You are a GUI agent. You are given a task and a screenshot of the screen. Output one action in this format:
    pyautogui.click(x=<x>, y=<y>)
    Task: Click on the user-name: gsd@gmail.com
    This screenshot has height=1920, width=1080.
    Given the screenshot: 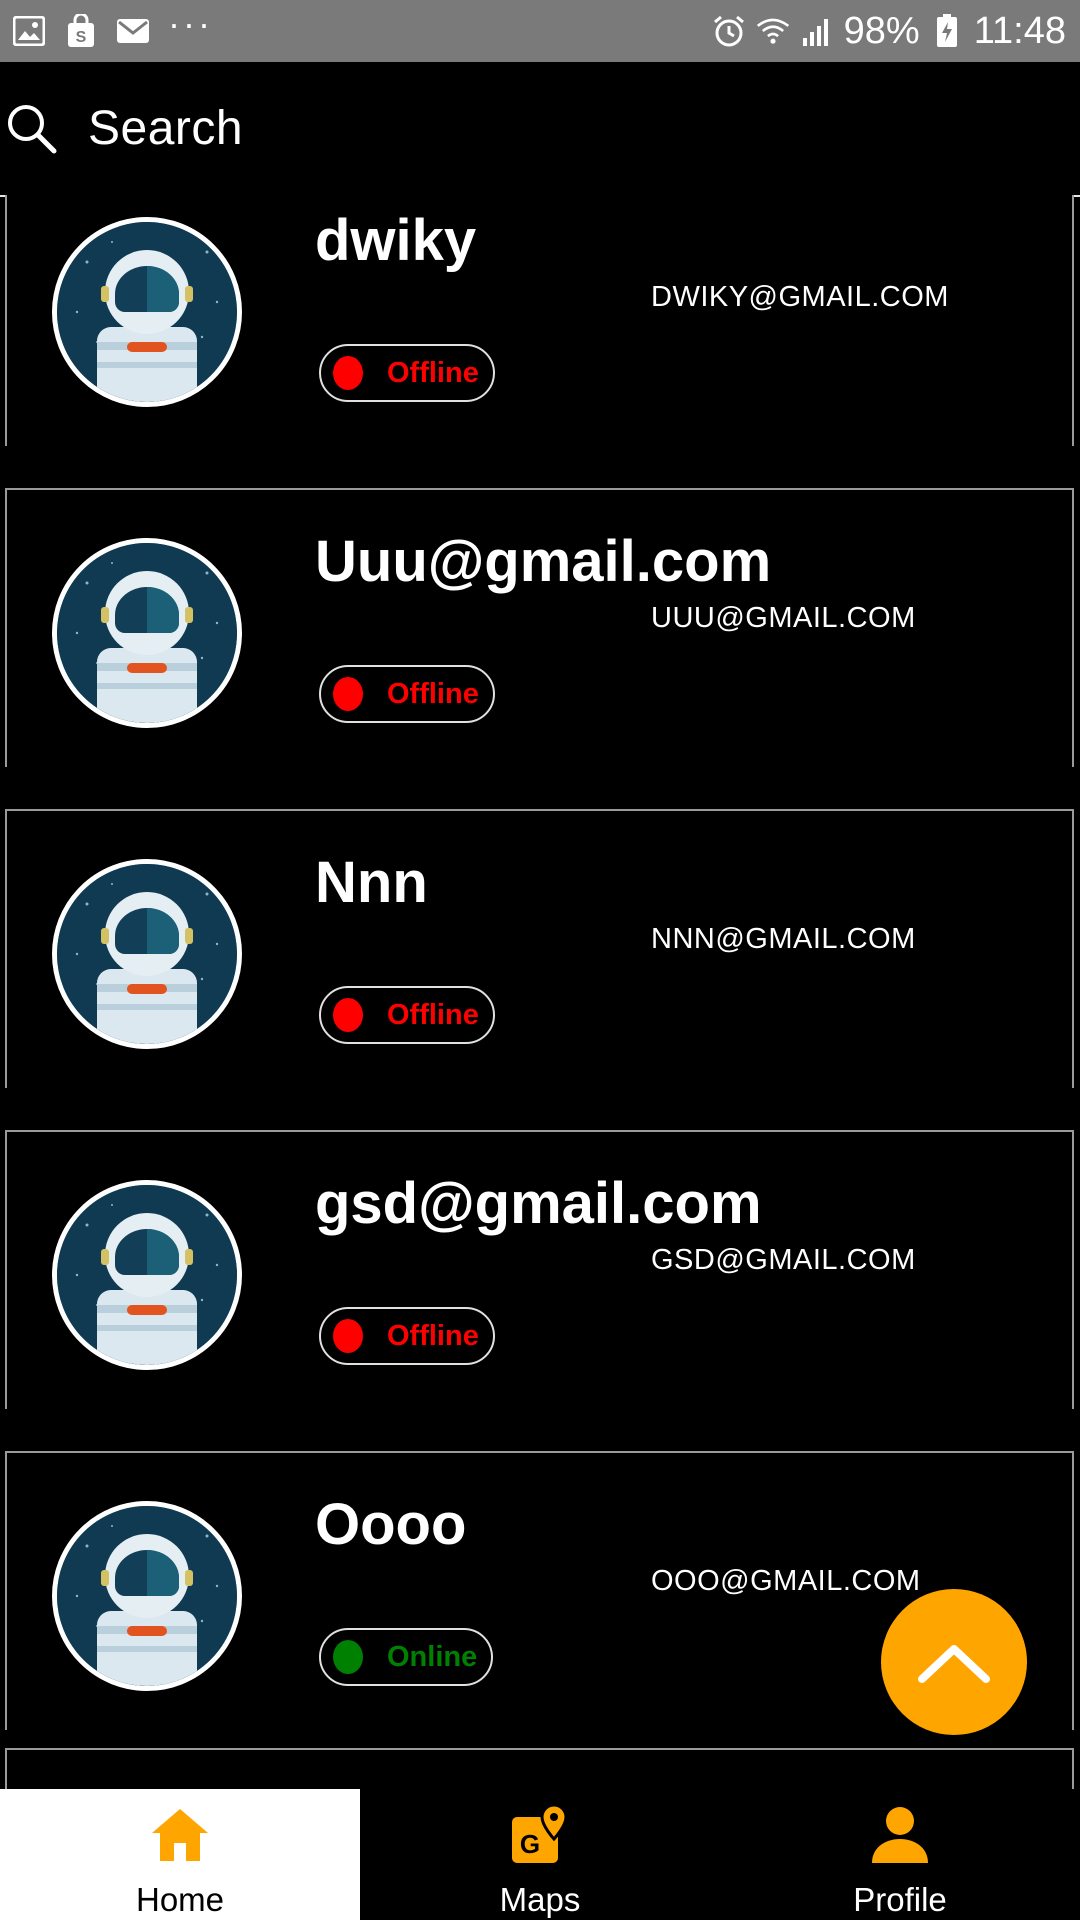 What is the action you would take?
    pyautogui.click(x=538, y=1203)
    